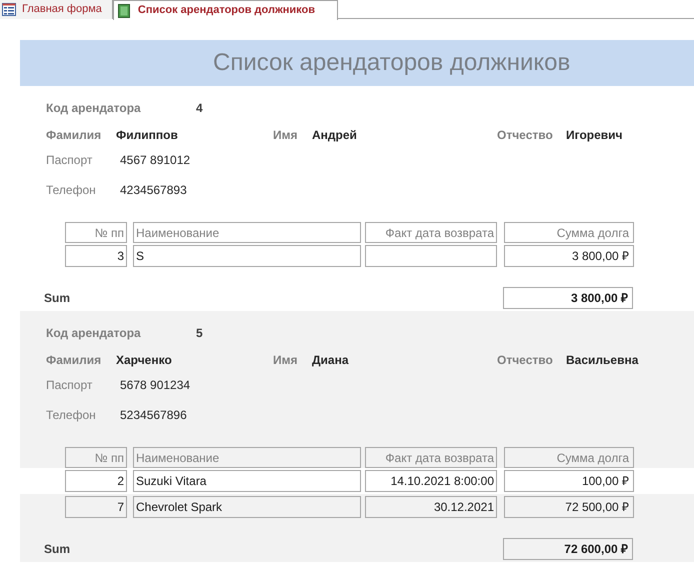 The width and height of the screenshot is (694, 564). What do you see at coordinates (569, 507) in the screenshot?
I see `table-cell: 72 500,00 ₽` at bounding box center [569, 507].